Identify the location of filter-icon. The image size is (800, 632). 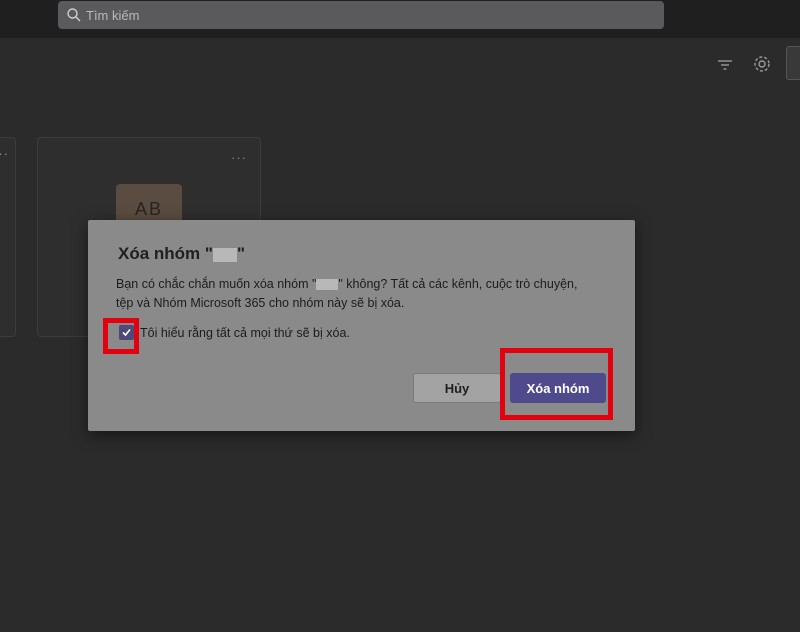
(725, 65).